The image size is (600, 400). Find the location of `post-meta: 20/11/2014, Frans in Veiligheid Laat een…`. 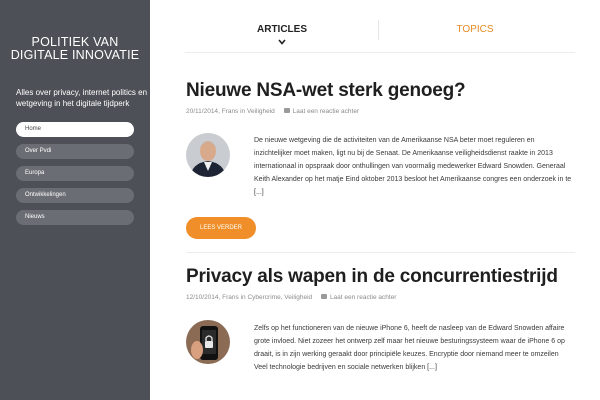

post-meta: 20/11/2014, Frans in Veiligheid Laat een… is located at coordinates (273, 111).